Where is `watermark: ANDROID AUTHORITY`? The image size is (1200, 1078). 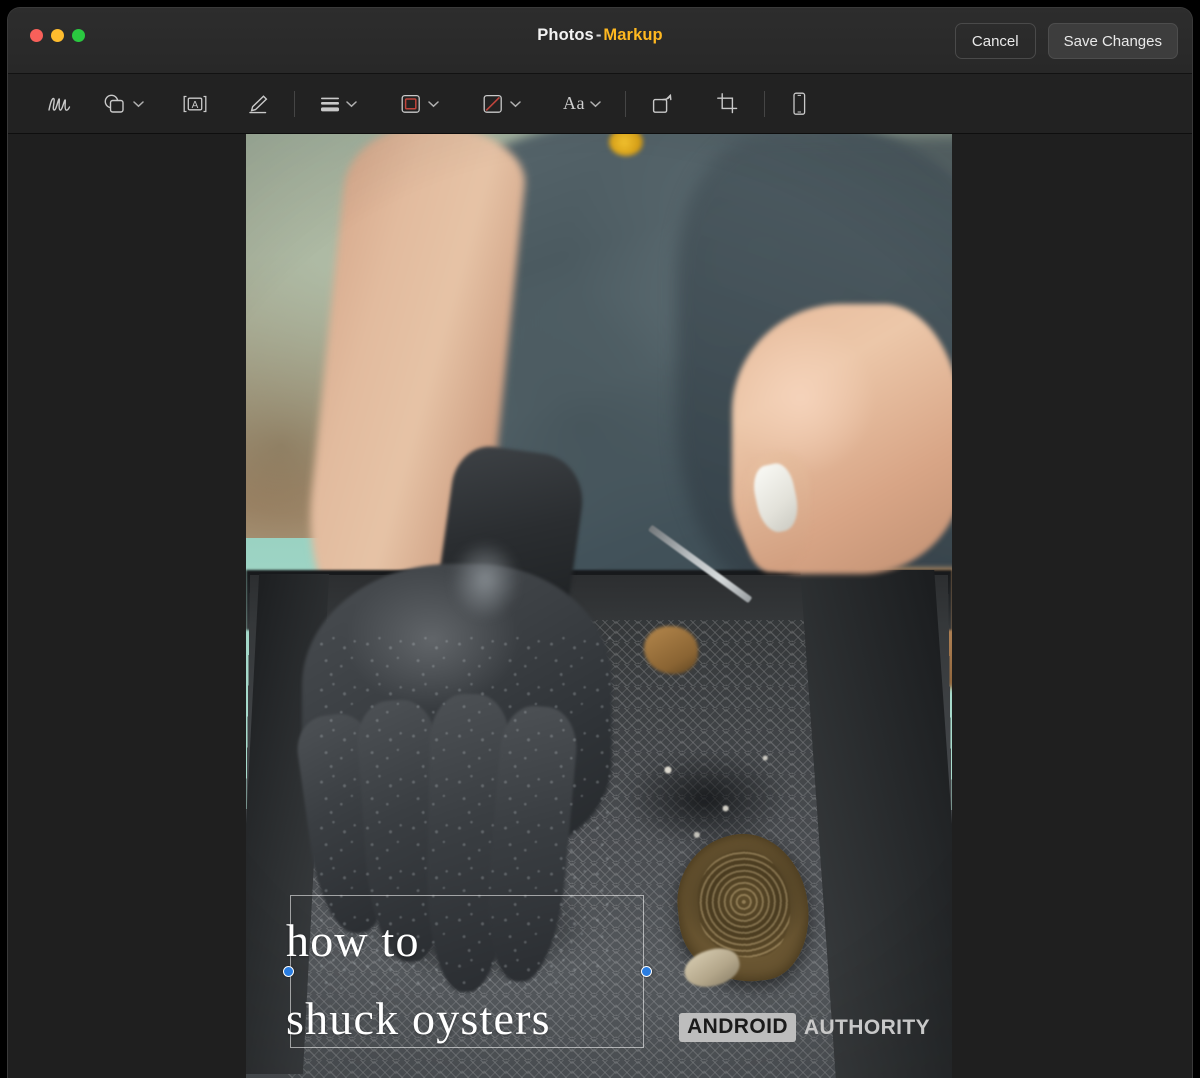 watermark: ANDROID AUTHORITY is located at coordinates (804, 1027).